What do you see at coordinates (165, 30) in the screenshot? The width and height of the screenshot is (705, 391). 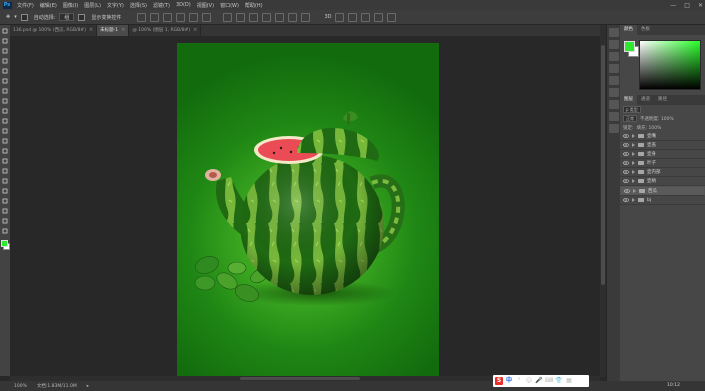 I see `document-tab: @ 100% (图层 1, RGB/8#) ×` at bounding box center [165, 30].